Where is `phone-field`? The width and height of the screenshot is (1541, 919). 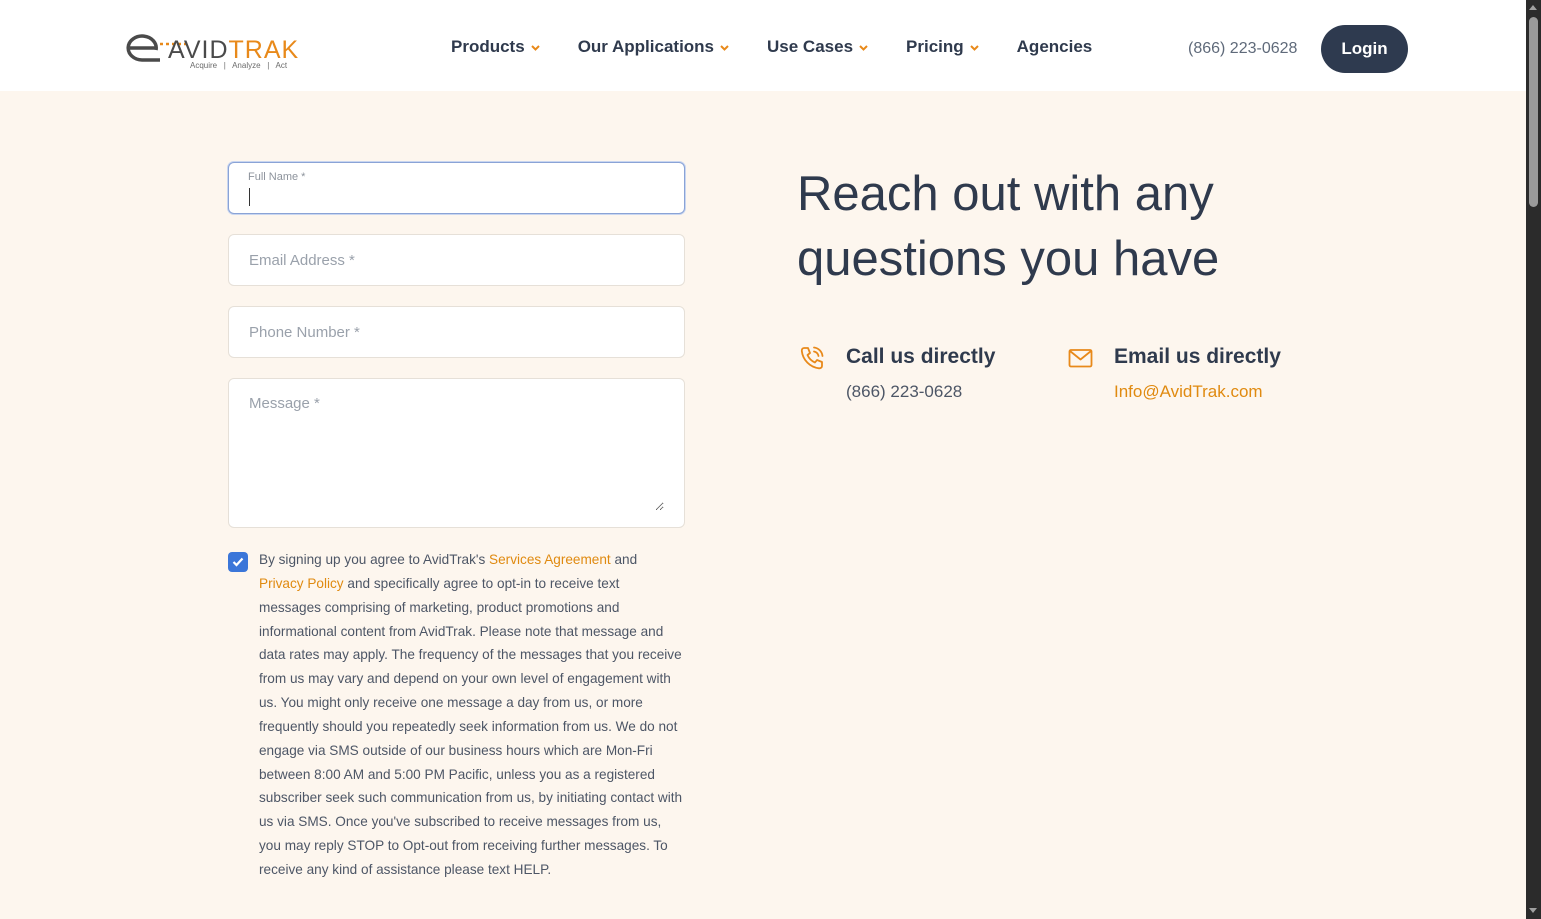 phone-field is located at coordinates (456, 332).